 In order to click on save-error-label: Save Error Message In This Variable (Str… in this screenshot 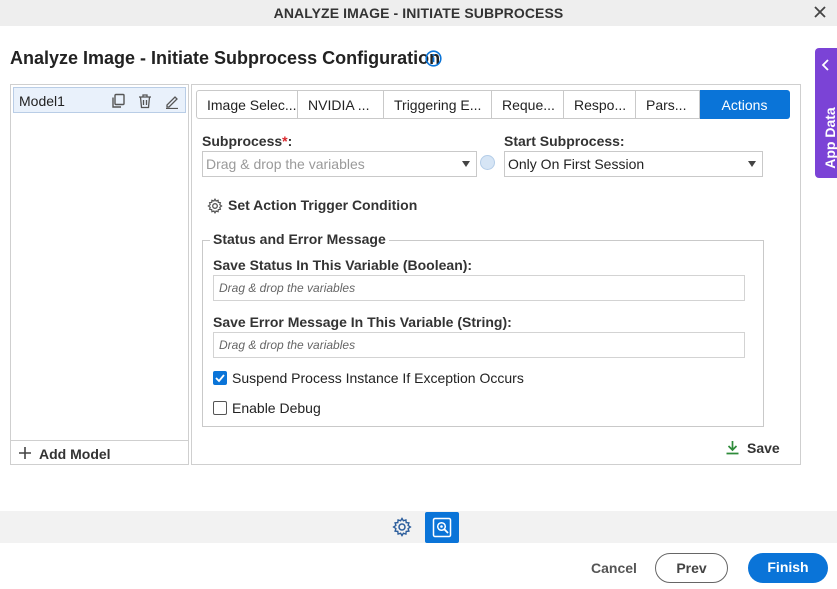, I will do `click(362, 322)`.